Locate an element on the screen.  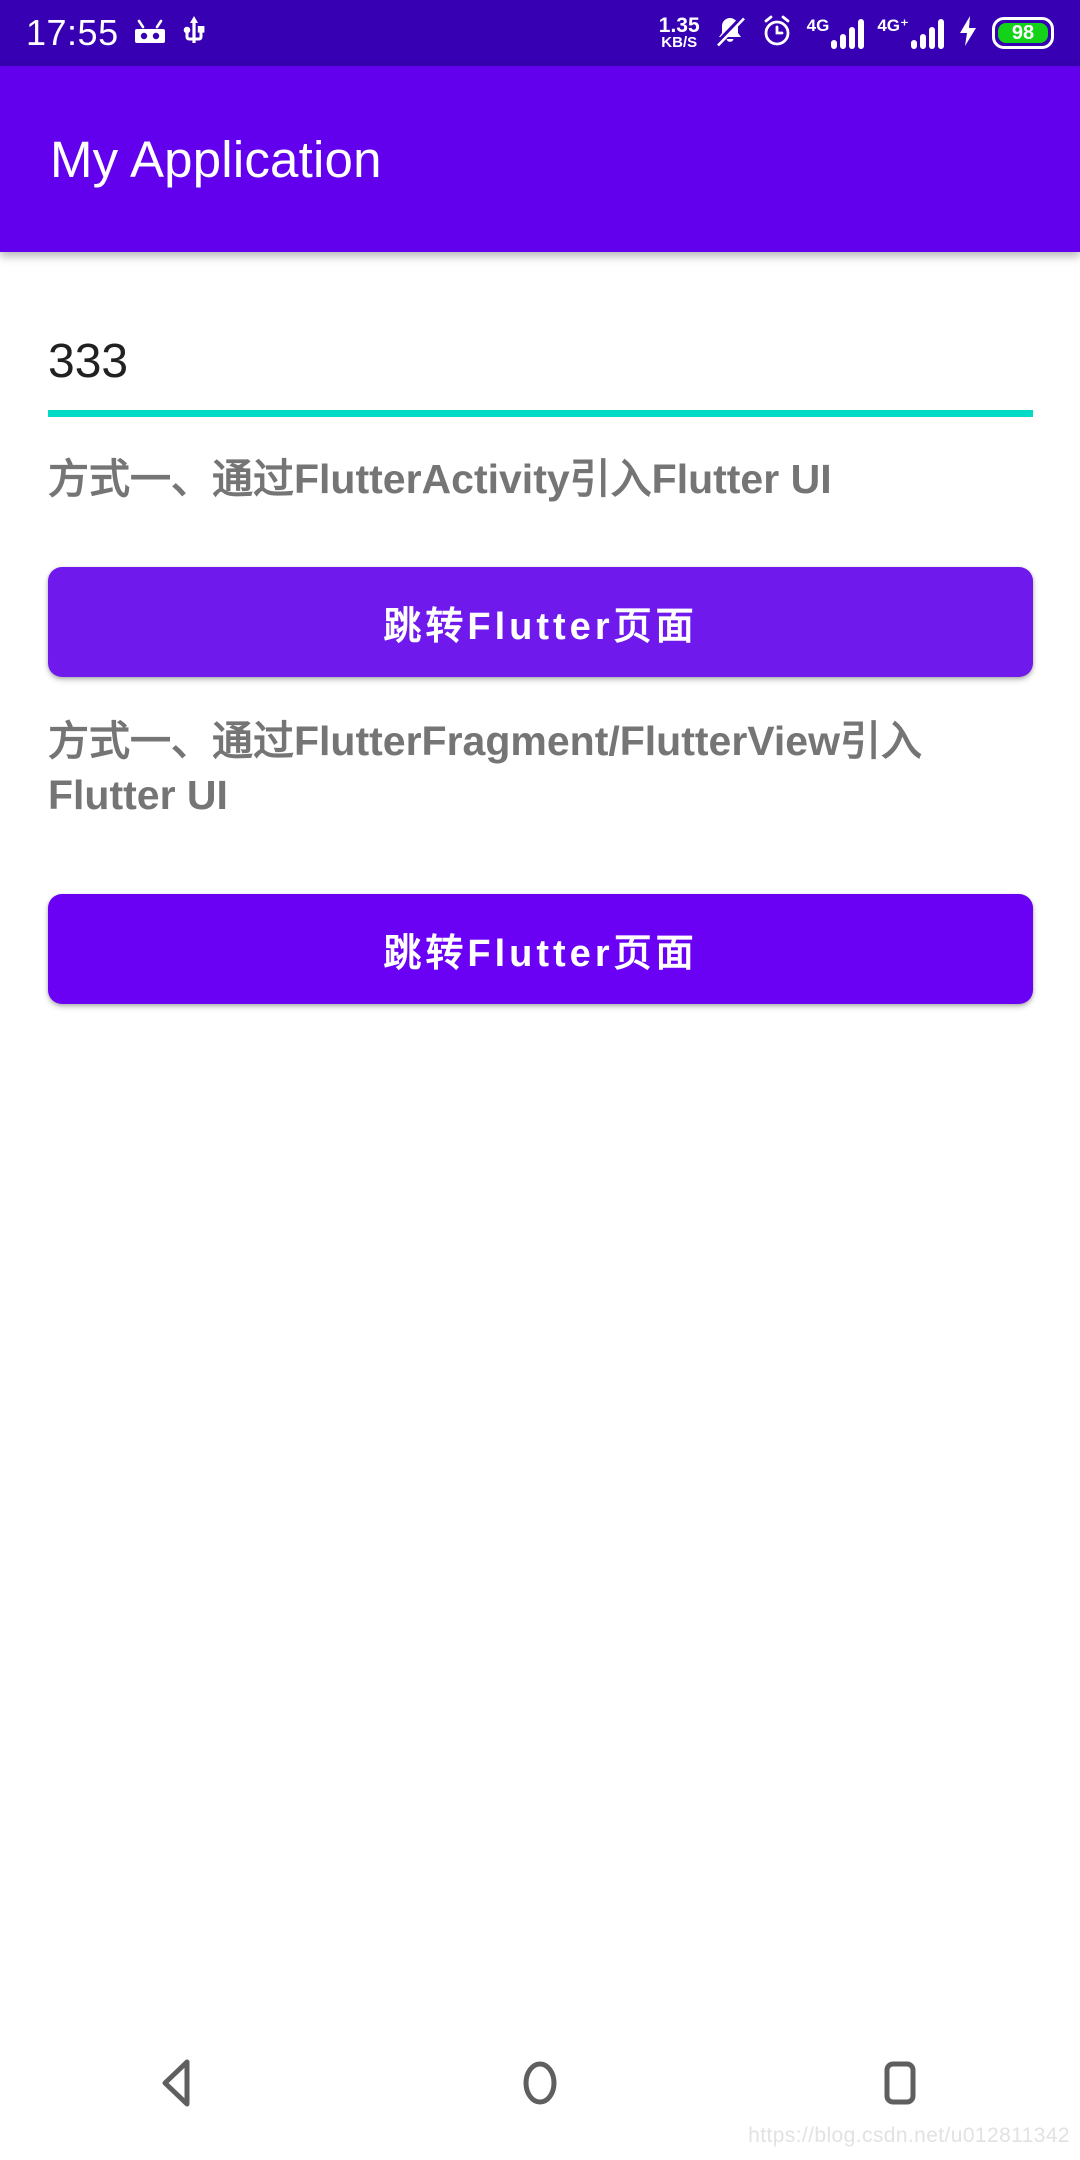
signal-sim1-icon: 4G is located at coordinates (836, 33).